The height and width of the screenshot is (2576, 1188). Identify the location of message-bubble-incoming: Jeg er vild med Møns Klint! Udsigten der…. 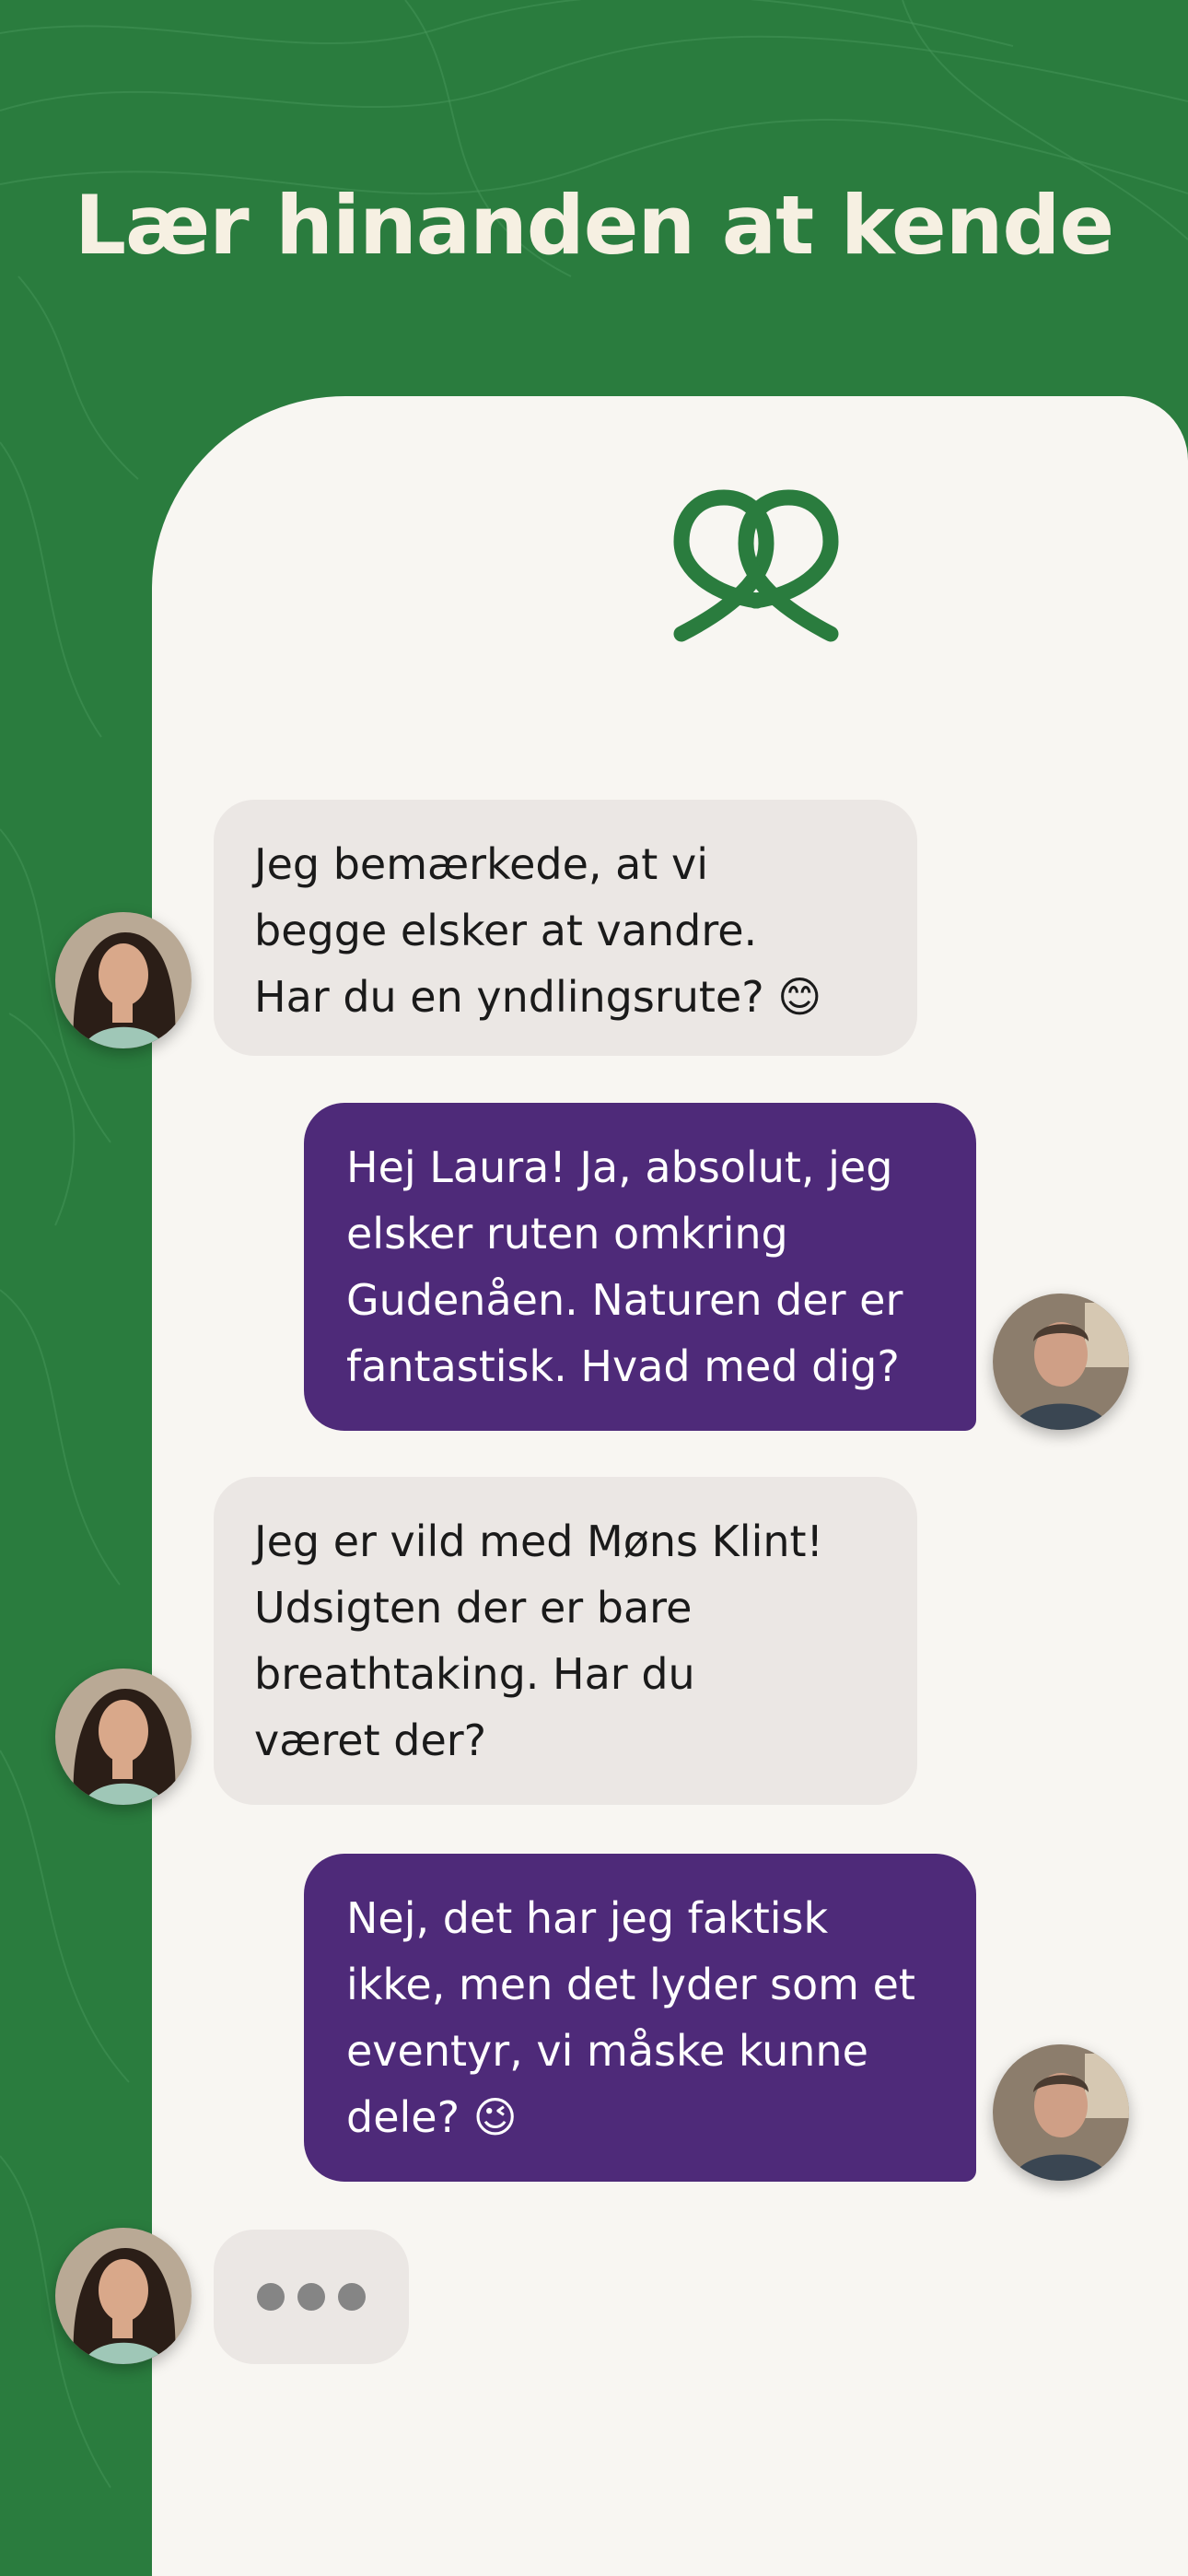
(565, 1641).